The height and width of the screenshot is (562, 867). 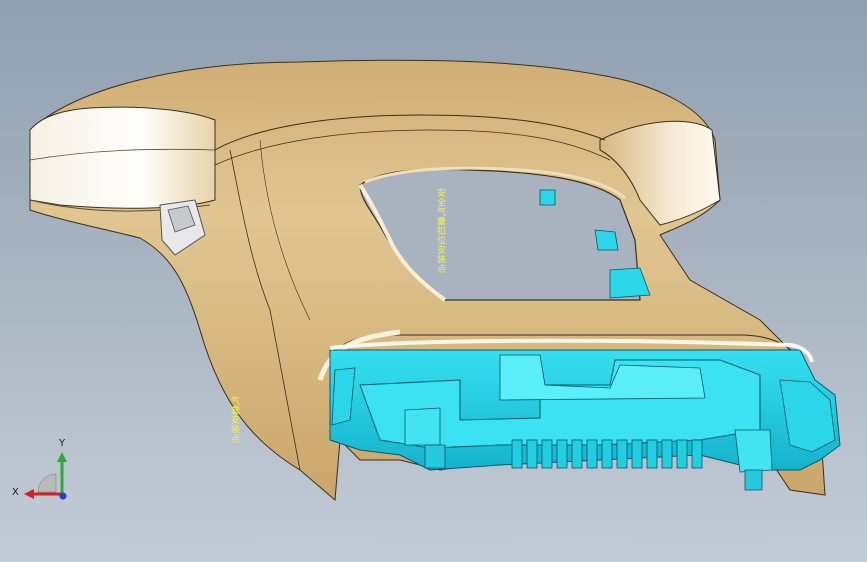 I want to click on annotation-airbag-clip-mount: 安全气囊扣位安装点, so click(x=440, y=231).